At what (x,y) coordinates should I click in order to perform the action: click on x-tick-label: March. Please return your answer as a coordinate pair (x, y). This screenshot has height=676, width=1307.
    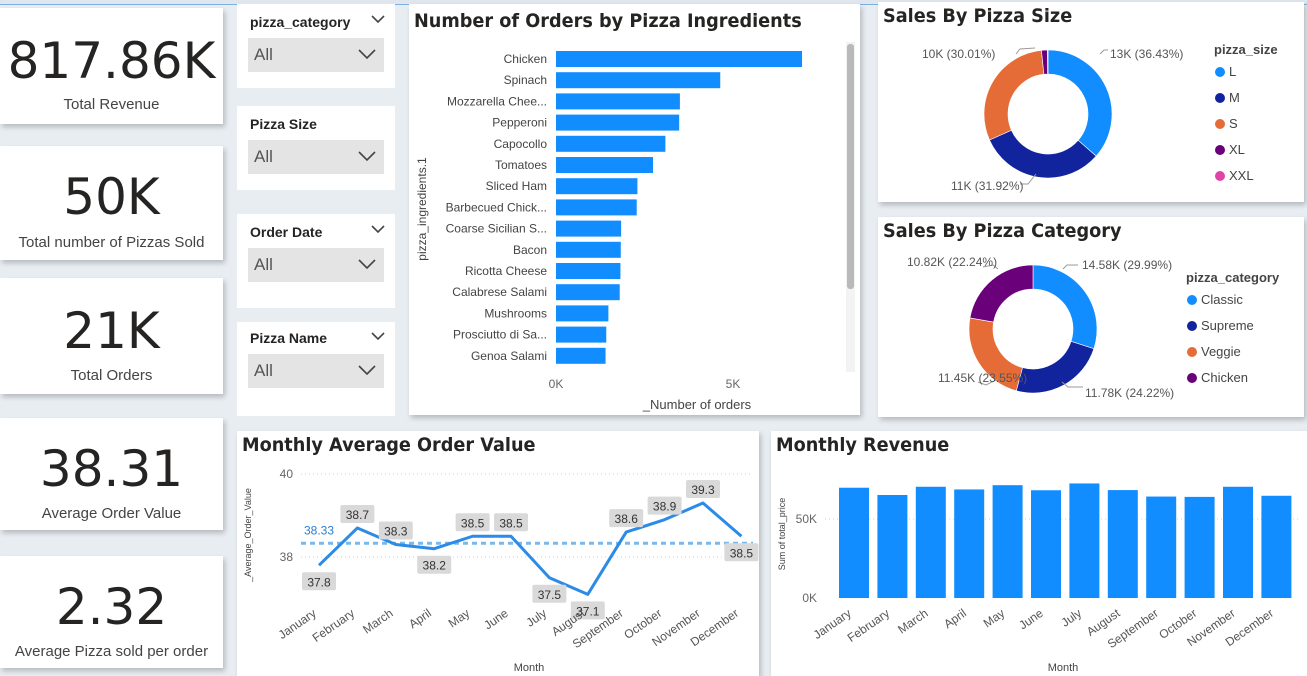
    Looking at the image, I should click on (377, 621).